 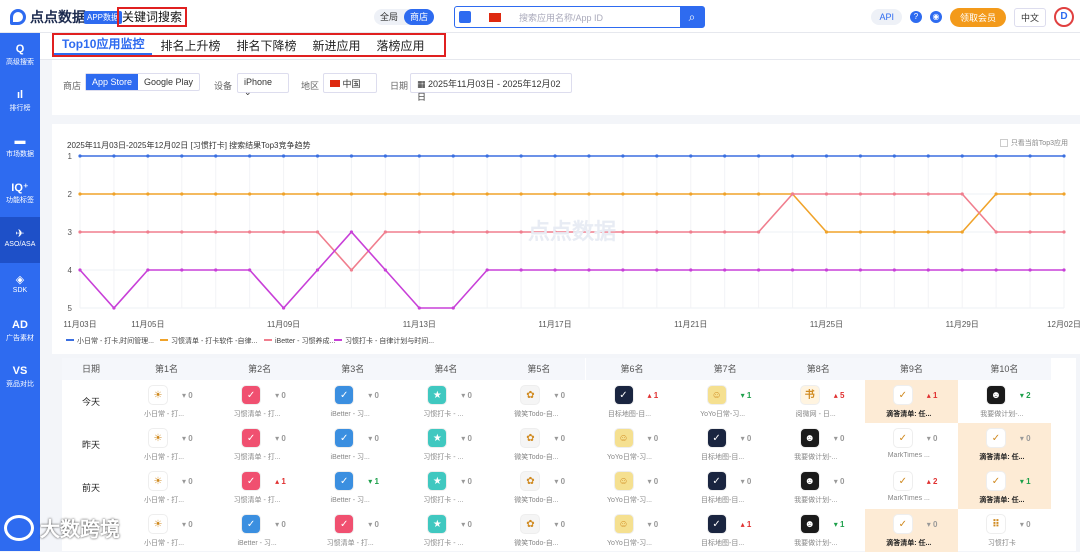 I want to click on scope-all: 全局, so click(x=389, y=17).